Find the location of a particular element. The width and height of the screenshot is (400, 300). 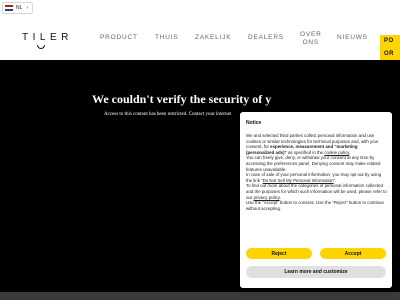

do-not-sell-link: Do Not Sell My Personal Information is located at coordinates (298, 180).